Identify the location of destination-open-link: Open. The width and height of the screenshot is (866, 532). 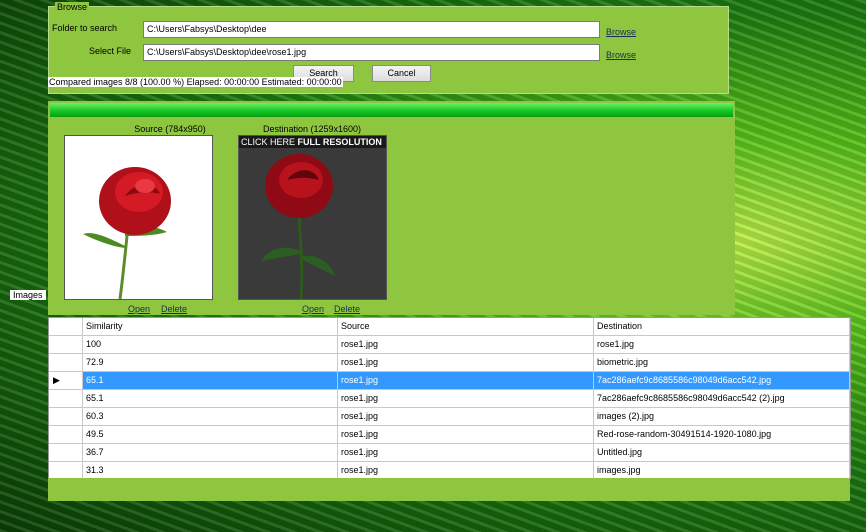
(313, 309).